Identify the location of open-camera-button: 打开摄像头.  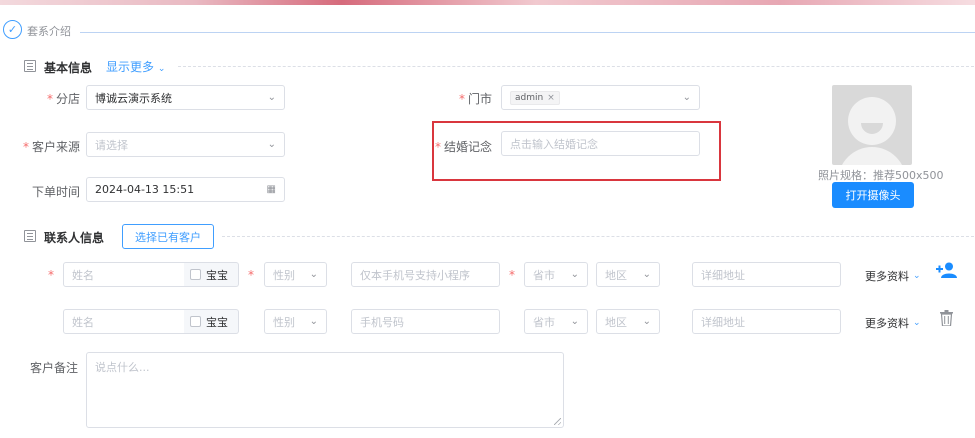
(873, 195).